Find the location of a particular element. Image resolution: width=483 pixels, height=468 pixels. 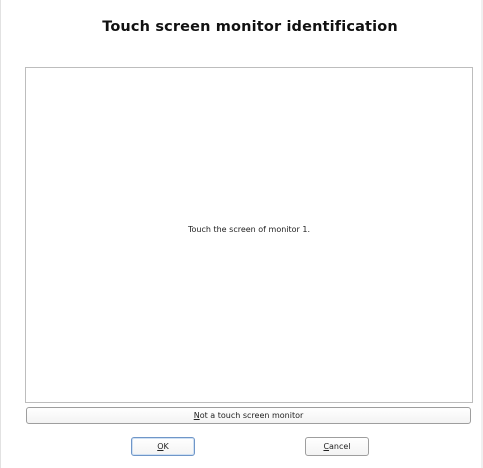

cancel-button: Cancel is located at coordinates (337, 446).